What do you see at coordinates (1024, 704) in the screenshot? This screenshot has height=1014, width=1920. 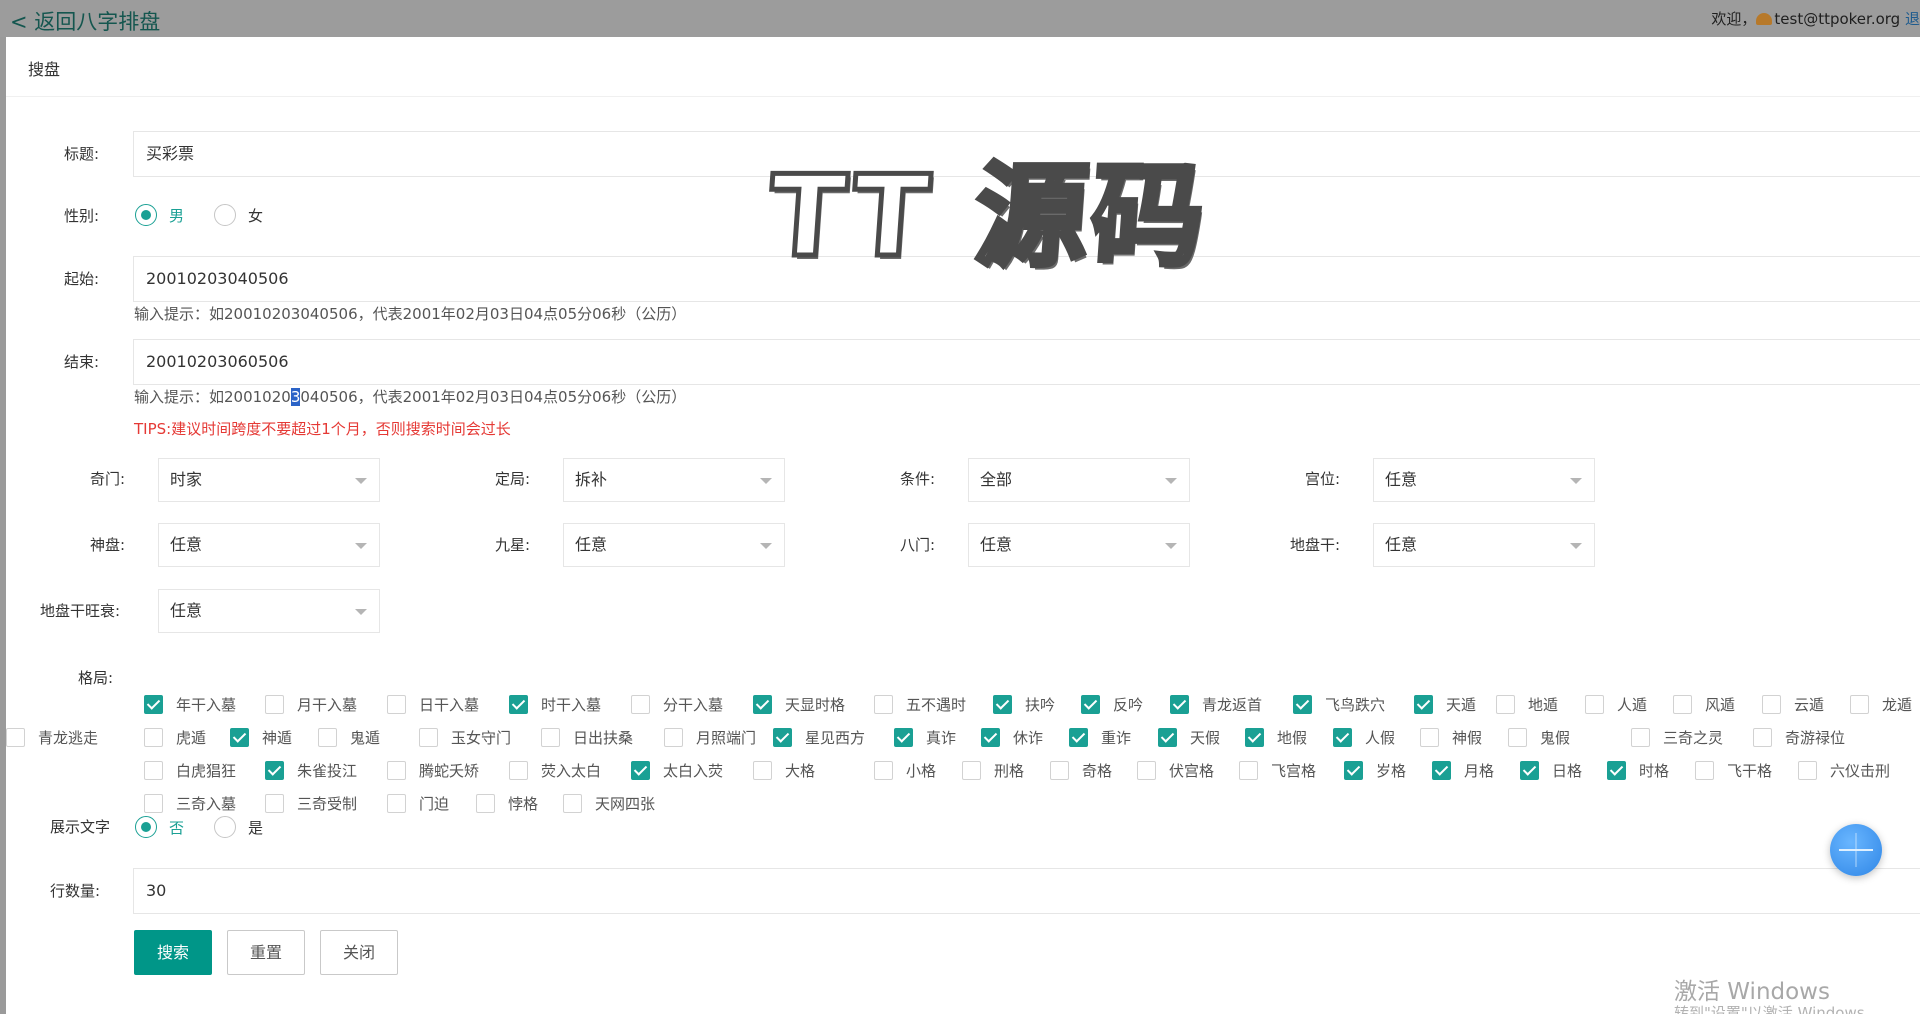 I see `pattern-checkbox: 扶吟` at bounding box center [1024, 704].